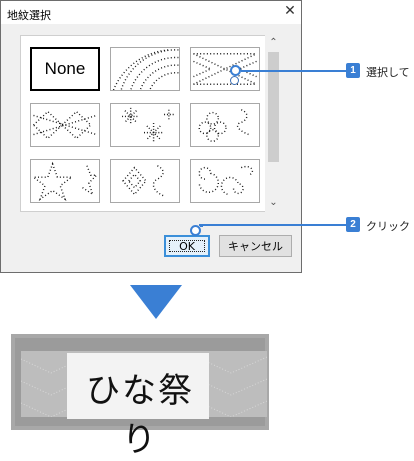 The image size is (414, 461). What do you see at coordinates (272, 225) in the screenshot?
I see `callout-2-line` at bounding box center [272, 225].